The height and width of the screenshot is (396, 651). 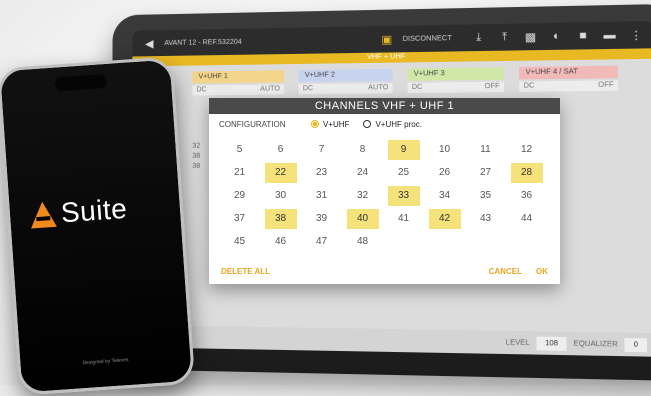 I want to click on channel-cell: 24, so click(x=362, y=172).